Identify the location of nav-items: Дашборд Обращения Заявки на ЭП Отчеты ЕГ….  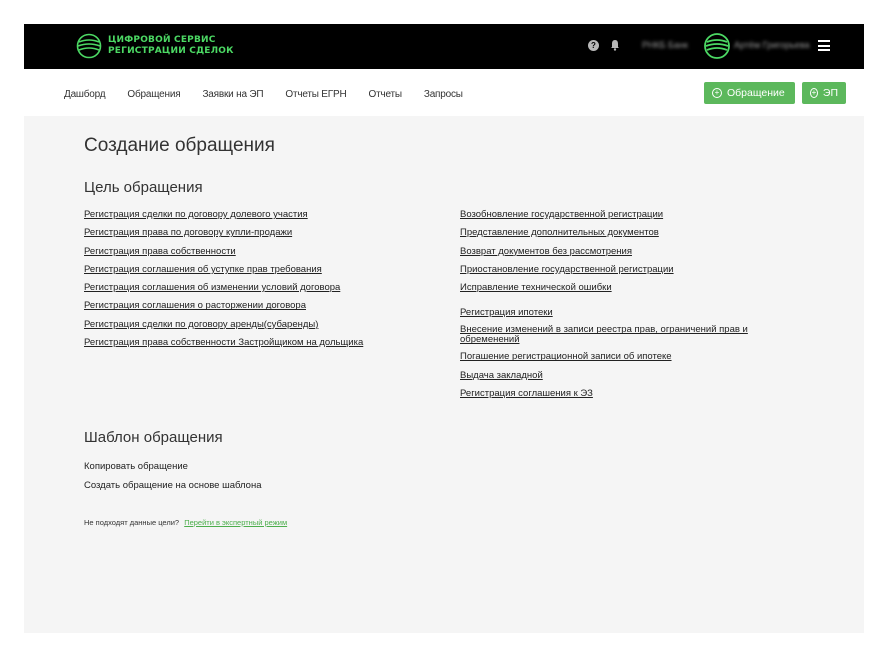
(274, 94).